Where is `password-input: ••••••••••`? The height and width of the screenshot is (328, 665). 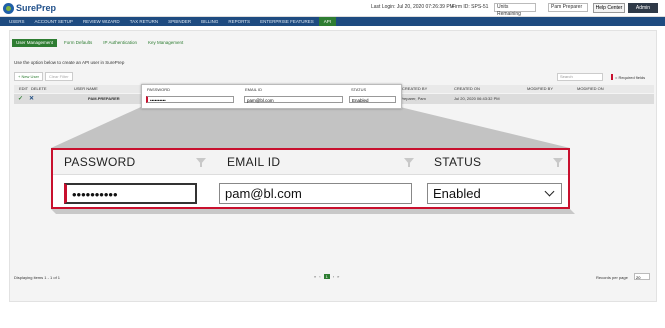 password-input: •••••••••• is located at coordinates (130, 193).